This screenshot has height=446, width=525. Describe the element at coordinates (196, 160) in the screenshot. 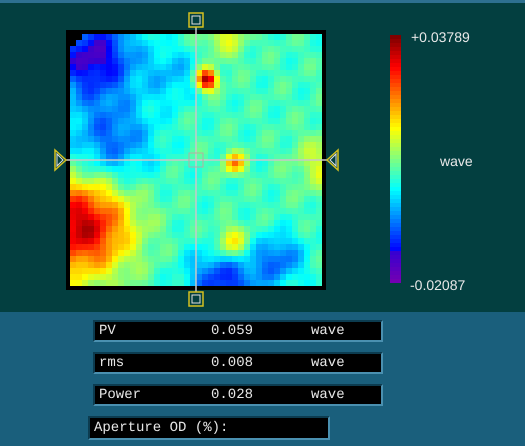

I see `center-handle` at that location.